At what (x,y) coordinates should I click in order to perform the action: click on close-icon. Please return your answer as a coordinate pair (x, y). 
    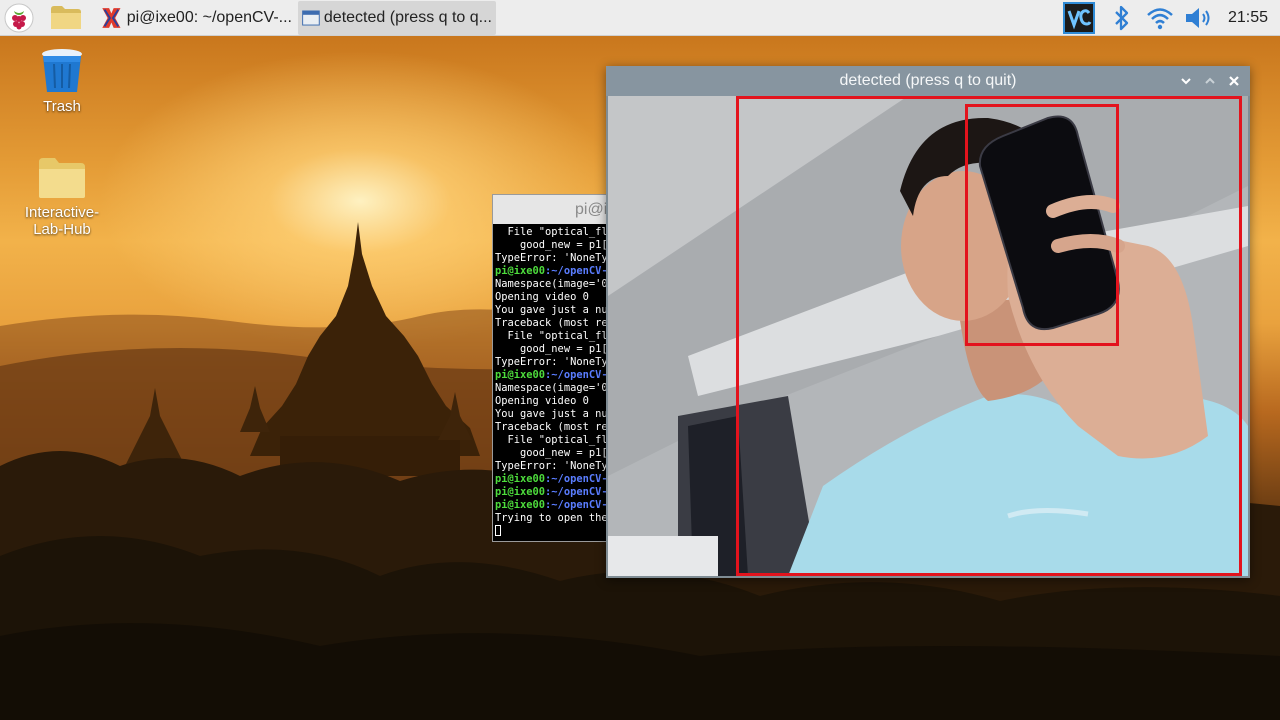
    Looking at the image, I should click on (1234, 81).